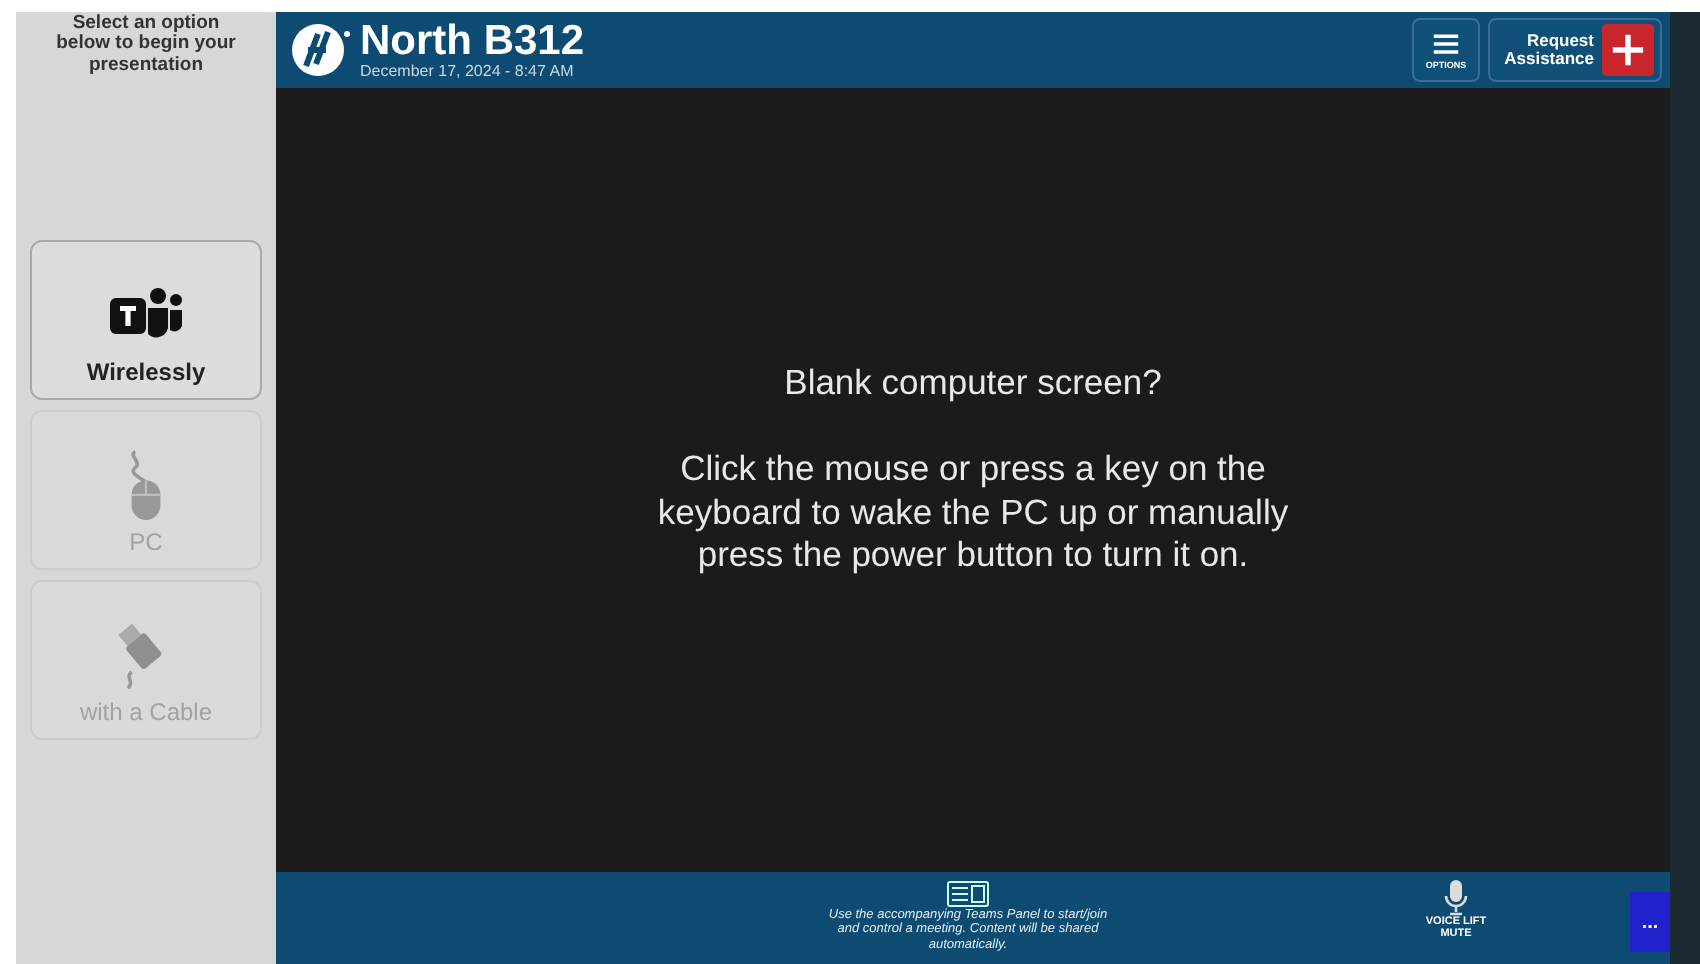 Image resolution: width=1700 pixels, height=964 pixels. What do you see at coordinates (320, 50) in the screenshot?
I see `logo-icon` at bounding box center [320, 50].